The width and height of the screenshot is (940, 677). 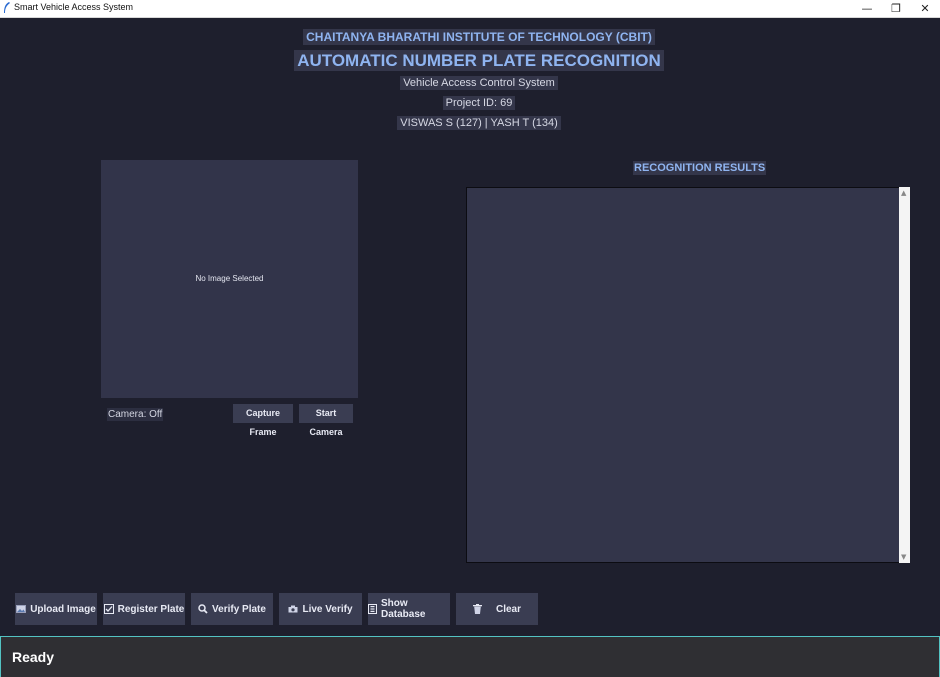 What do you see at coordinates (372, 609) in the screenshot?
I see `database-icon` at bounding box center [372, 609].